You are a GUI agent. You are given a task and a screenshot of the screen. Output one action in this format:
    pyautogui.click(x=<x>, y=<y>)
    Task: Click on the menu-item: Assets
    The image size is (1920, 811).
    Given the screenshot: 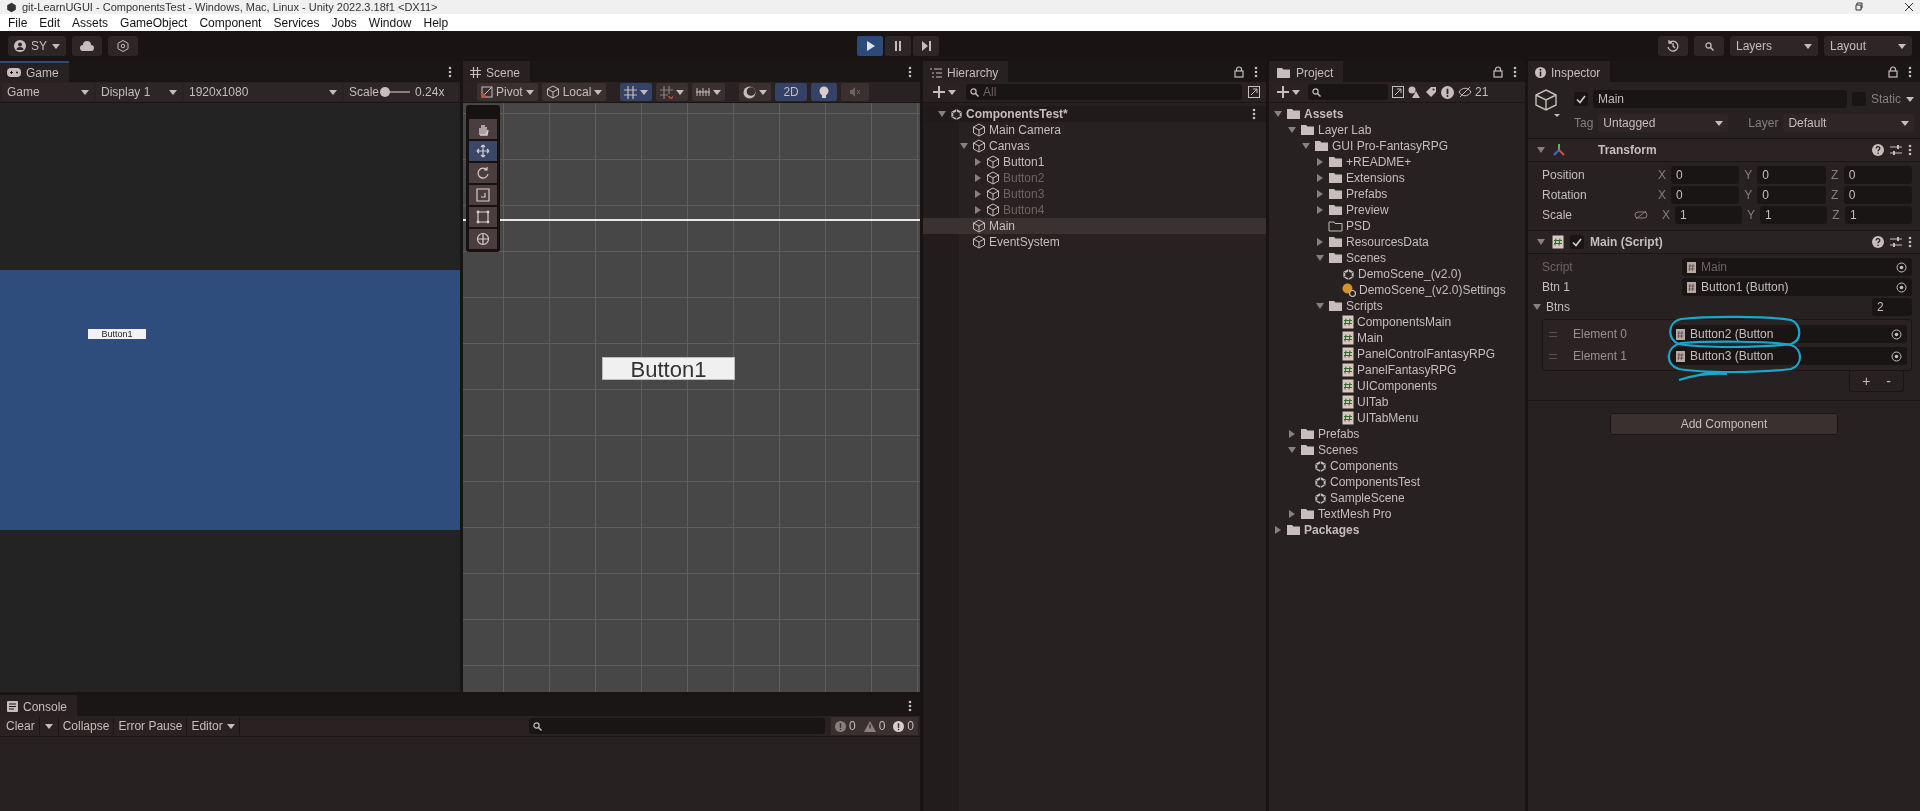 What is the action you would take?
    pyautogui.click(x=90, y=22)
    